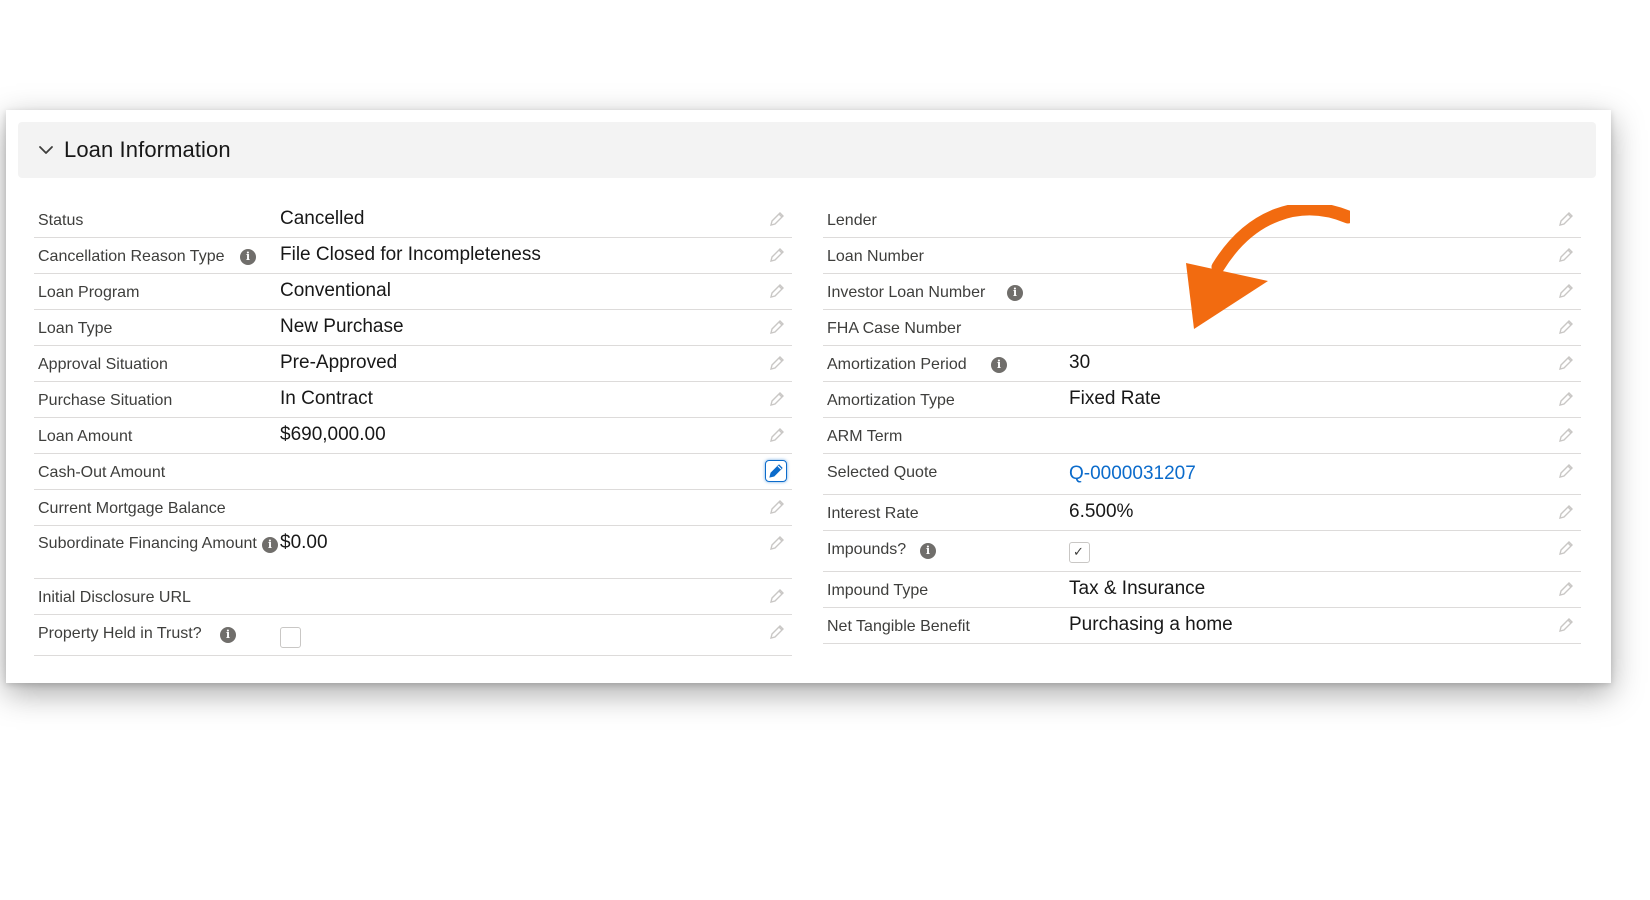  What do you see at coordinates (873, 513) in the screenshot?
I see `field-label: Interest Rate` at bounding box center [873, 513].